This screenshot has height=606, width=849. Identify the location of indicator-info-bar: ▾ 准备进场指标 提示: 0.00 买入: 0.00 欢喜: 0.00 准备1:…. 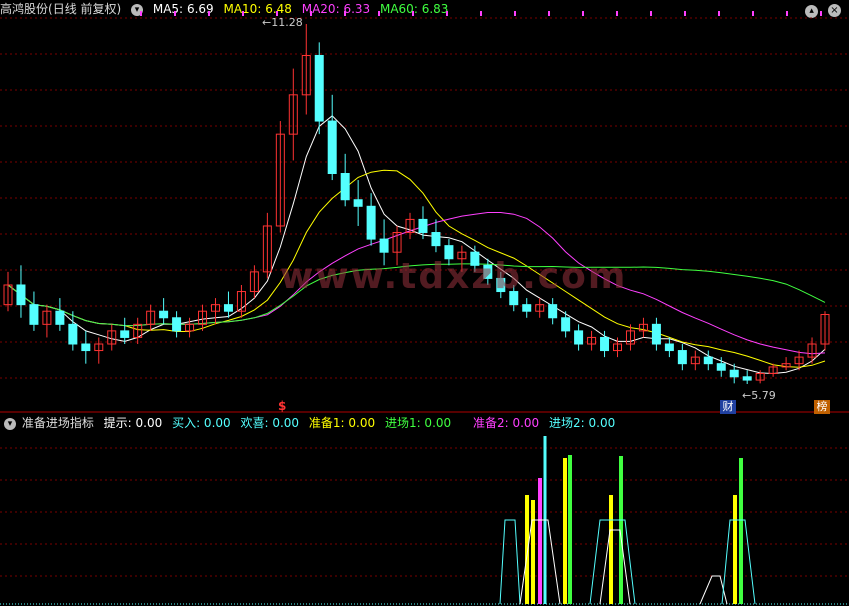
(424, 423).